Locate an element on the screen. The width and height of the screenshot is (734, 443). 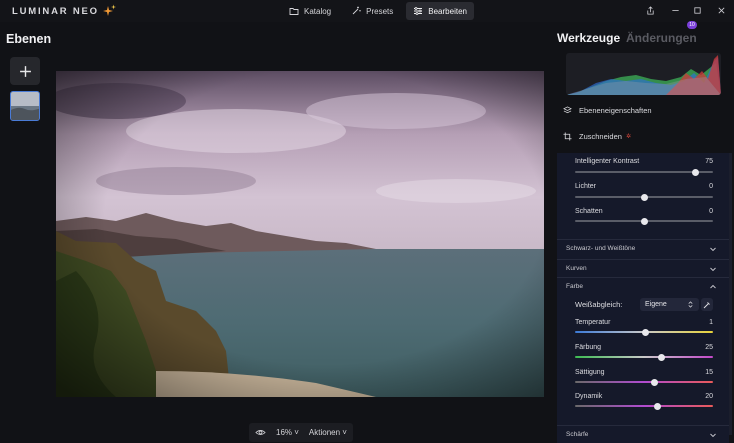
layers-title: Ebenen is located at coordinates (29, 39).